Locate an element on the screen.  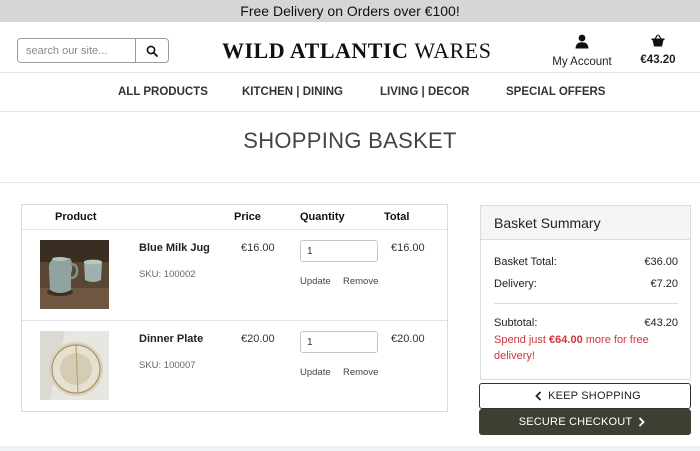
product-sku: SKU: 100007 is located at coordinates (167, 365).